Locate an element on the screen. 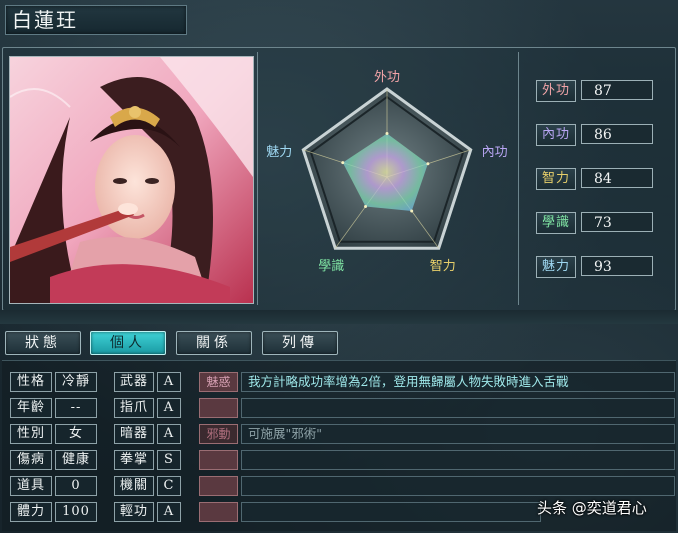  weapon-label: 指爪 is located at coordinates (134, 408).